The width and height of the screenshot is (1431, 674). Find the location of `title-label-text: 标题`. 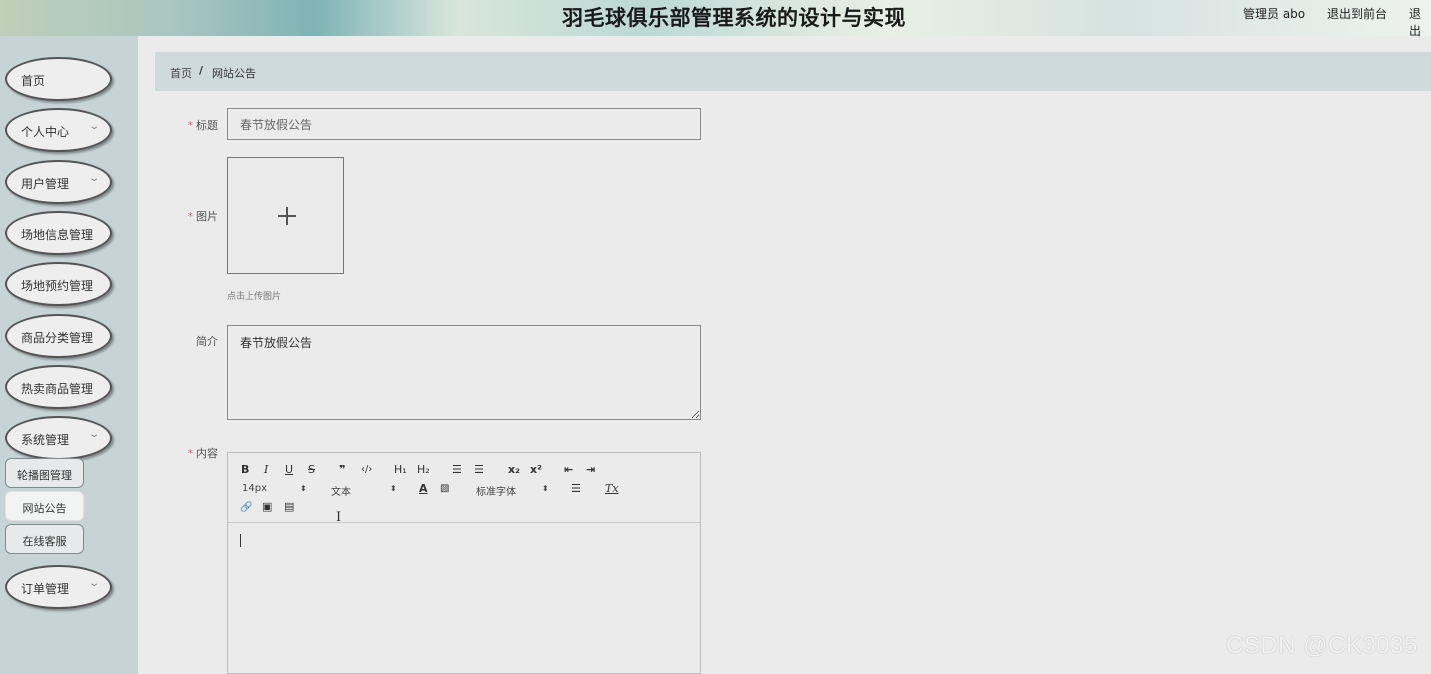

title-label-text: 标题 is located at coordinates (207, 125).